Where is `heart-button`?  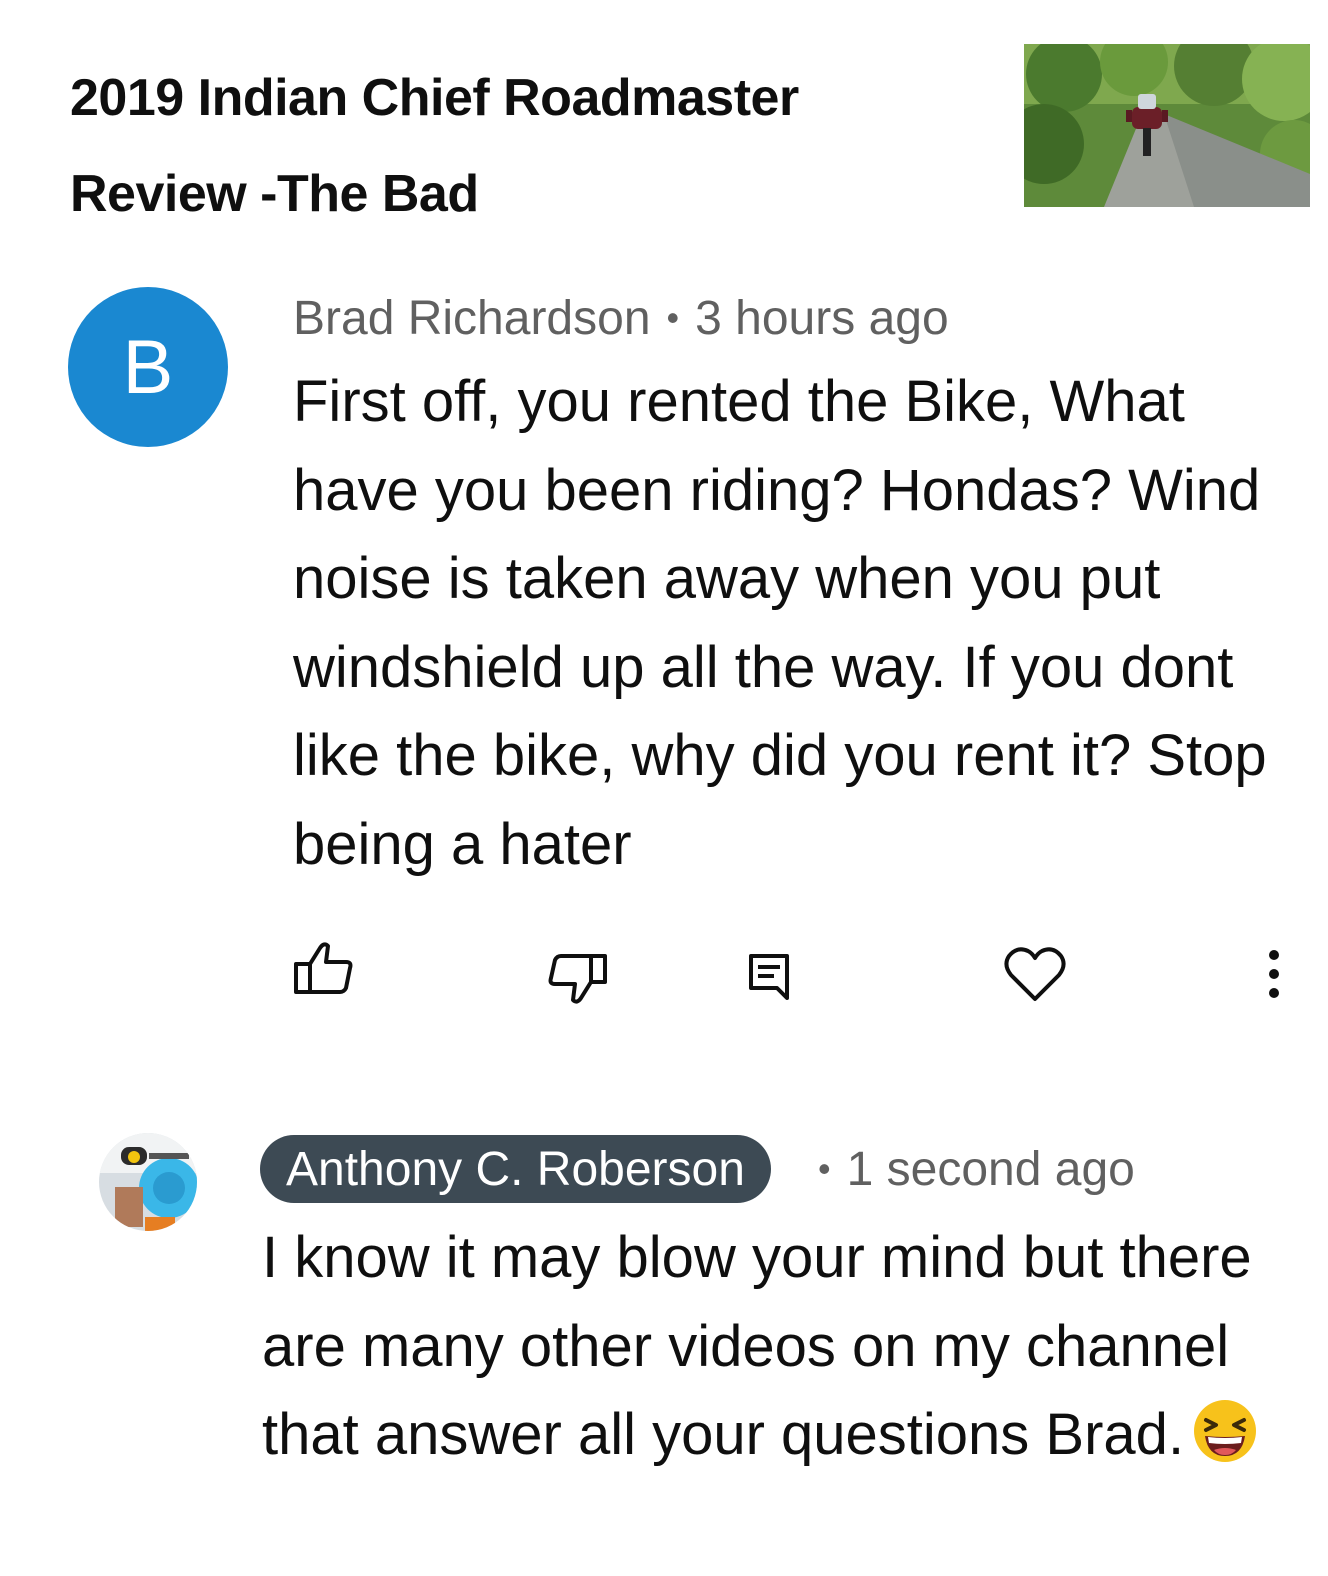
heart-button is located at coordinates (1035, 974).